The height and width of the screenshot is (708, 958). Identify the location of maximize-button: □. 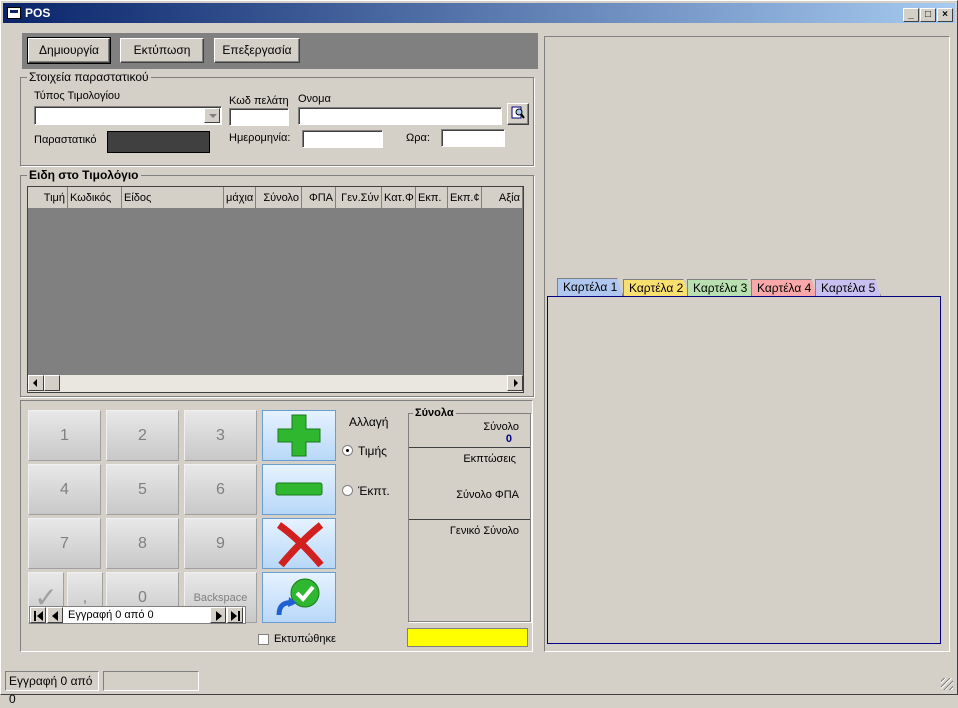
(928, 15).